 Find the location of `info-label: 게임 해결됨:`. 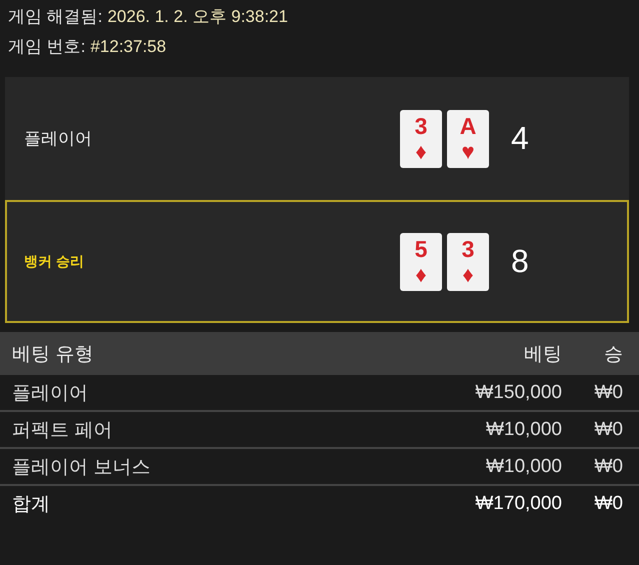

info-label: 게임 해결됨: is located at coordinates (55, 17).